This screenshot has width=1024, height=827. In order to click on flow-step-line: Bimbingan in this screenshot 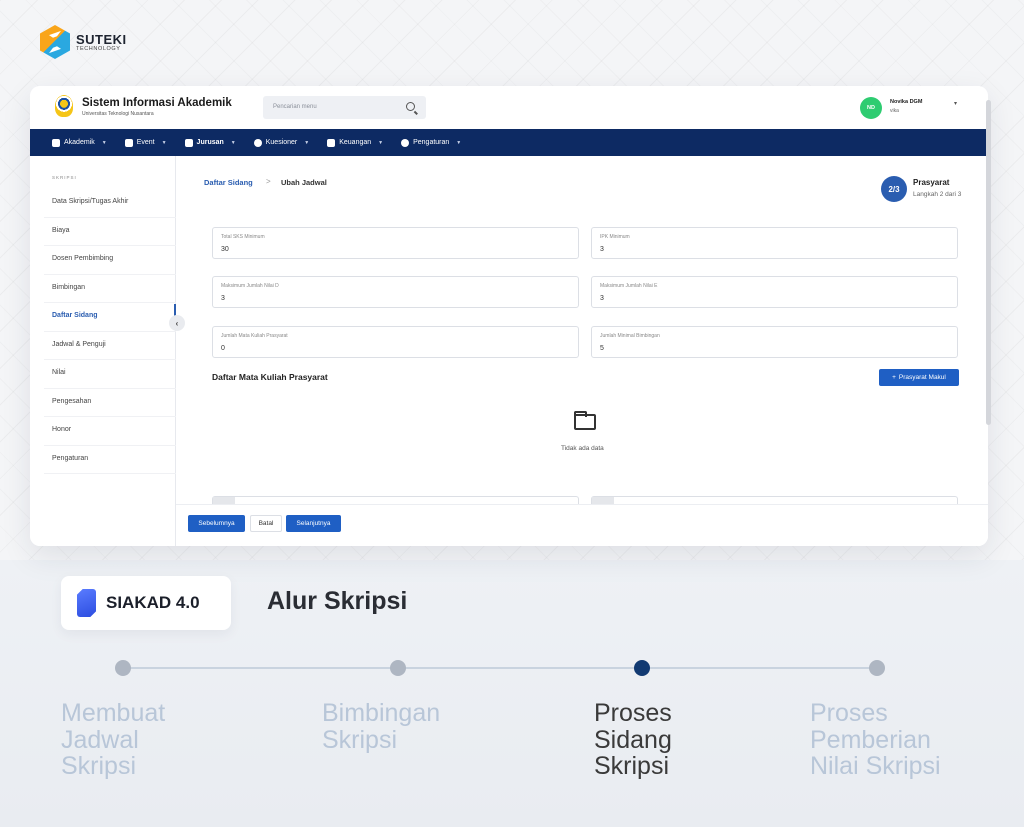, I will do `click(381, 713)`.